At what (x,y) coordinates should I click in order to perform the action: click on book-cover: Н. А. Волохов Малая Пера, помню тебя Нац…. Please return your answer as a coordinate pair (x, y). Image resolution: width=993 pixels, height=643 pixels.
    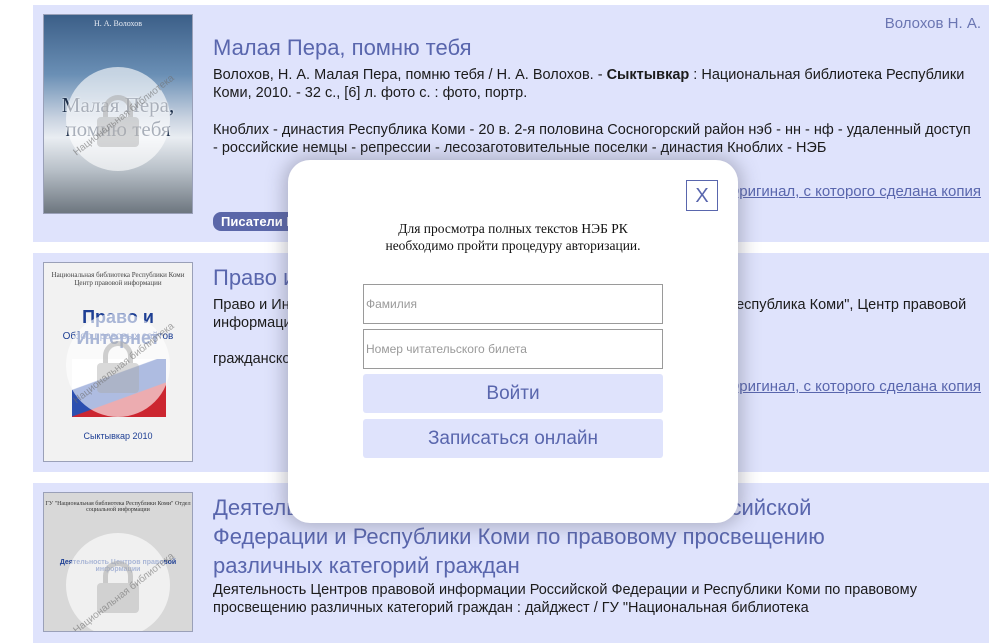
    Looking at the image, I should click on (118, 114).